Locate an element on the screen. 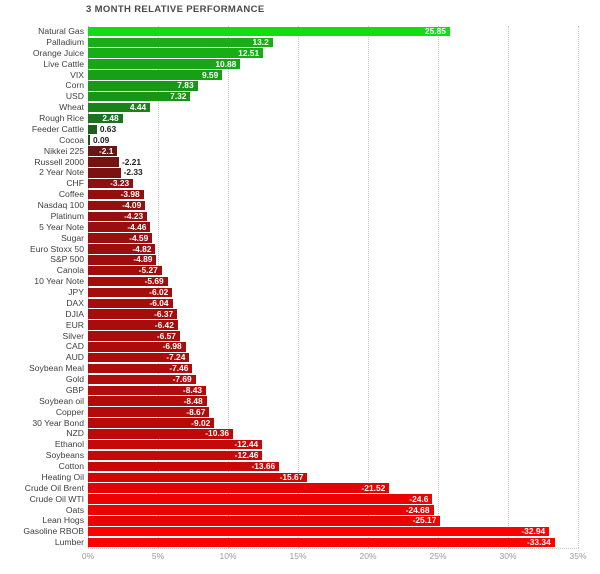  bar-row: Feeder Cattle 0.63 is located at coordinates (300, 129).